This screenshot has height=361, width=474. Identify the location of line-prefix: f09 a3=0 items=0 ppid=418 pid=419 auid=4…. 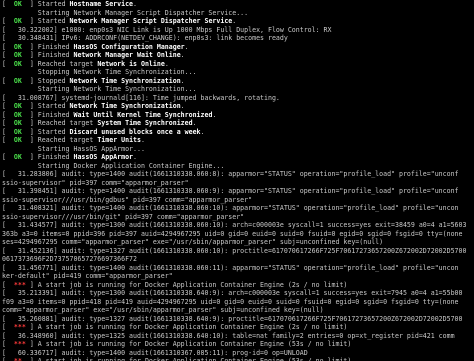
(230, 301).